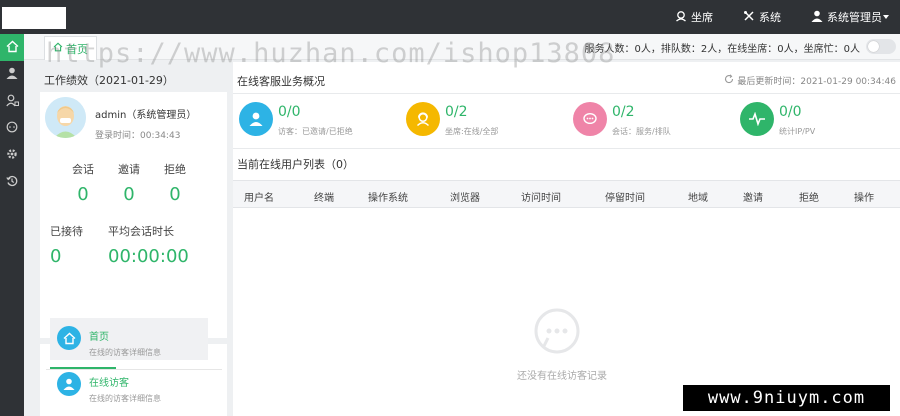 This screenshot has width=900, height=416. I want to click on nav-user, so click(12, 74).